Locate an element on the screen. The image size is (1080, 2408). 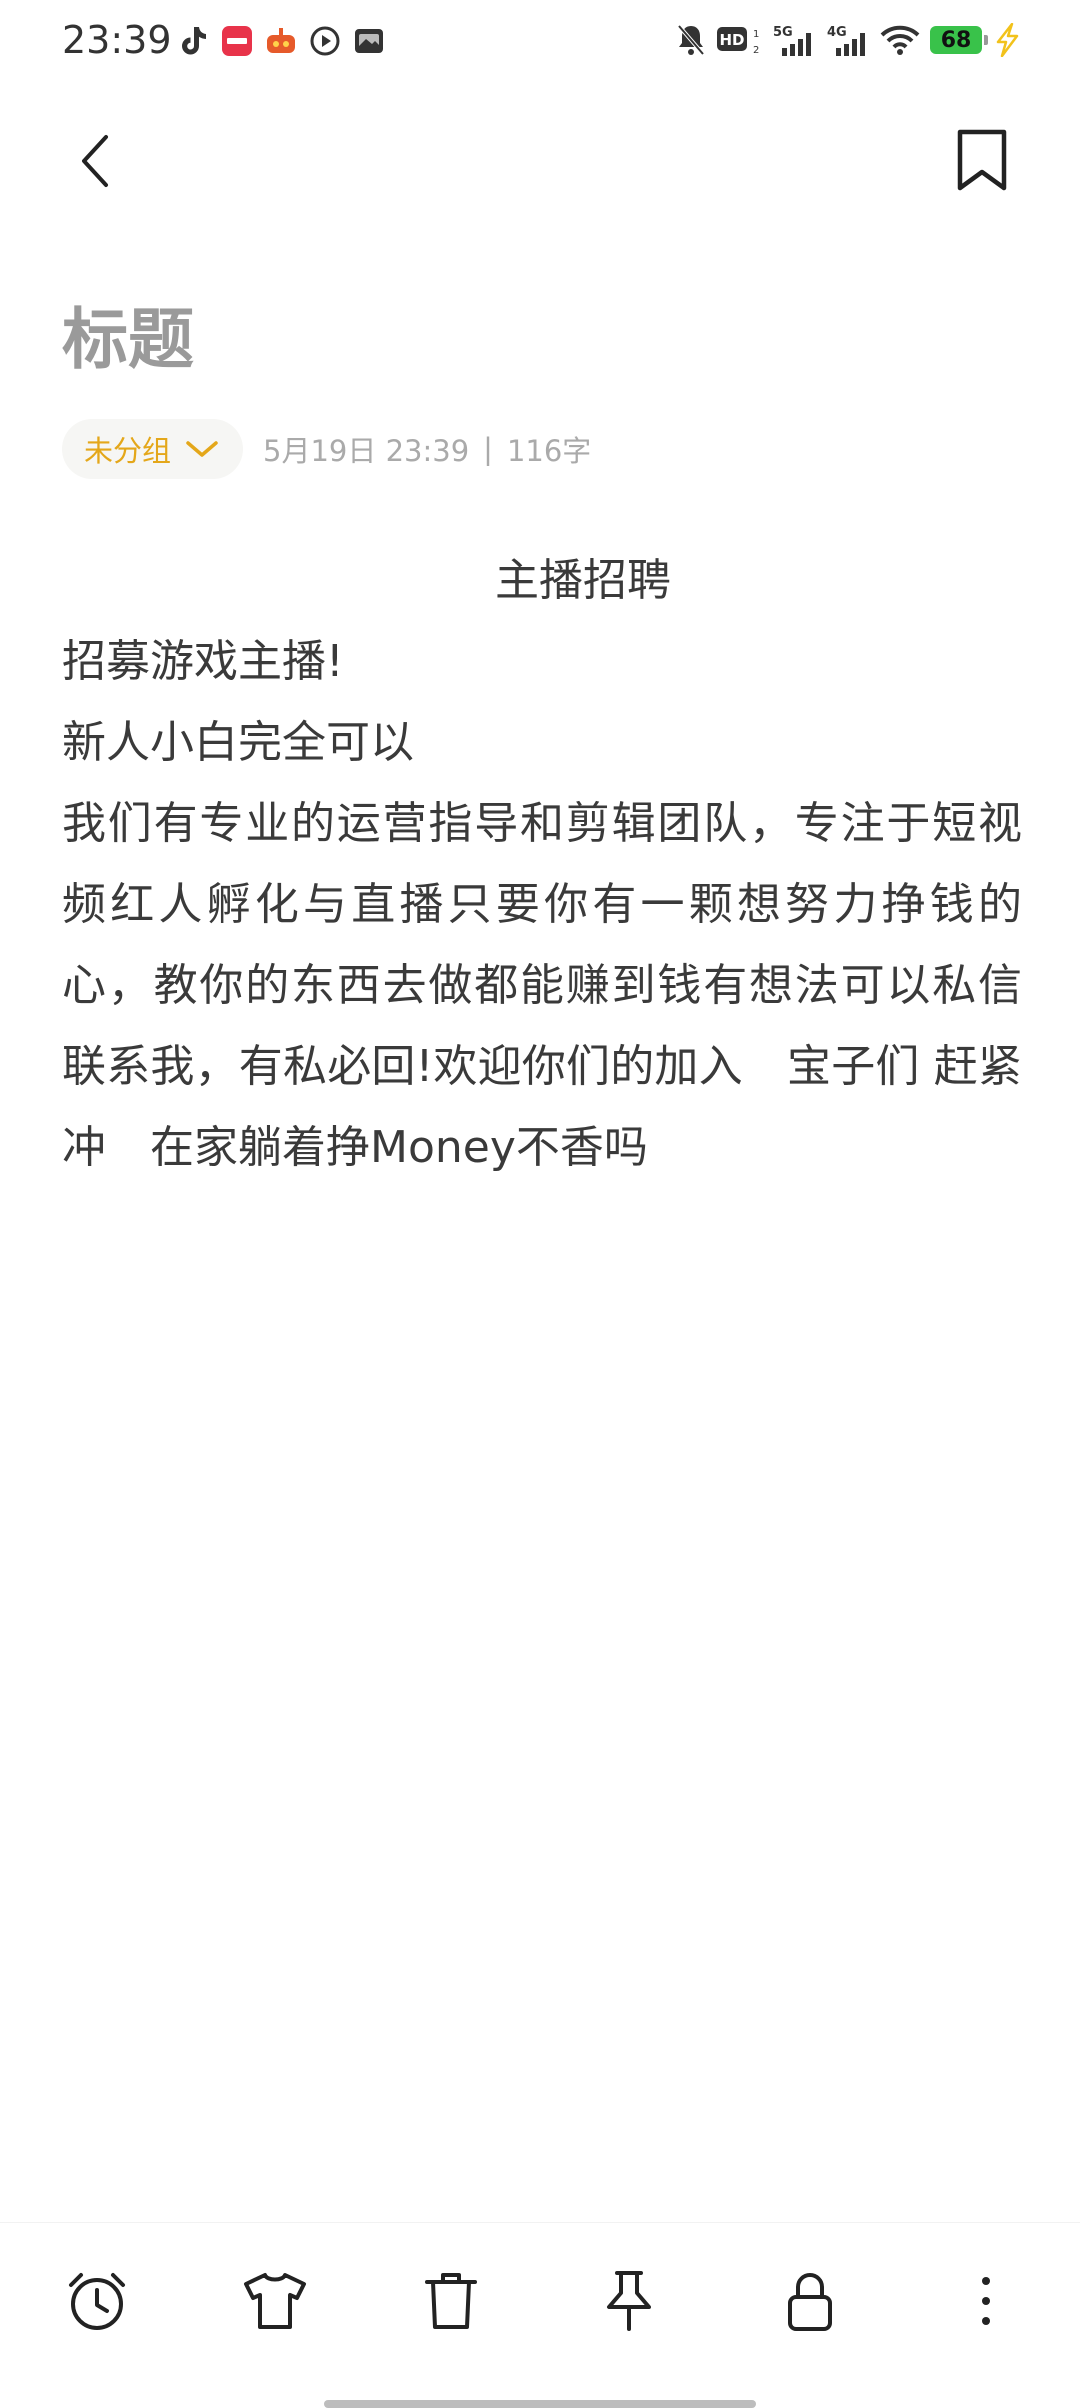
note-meta: 未分组 5月19日 23:39 | 116字 is located at coordinates (326, 449).